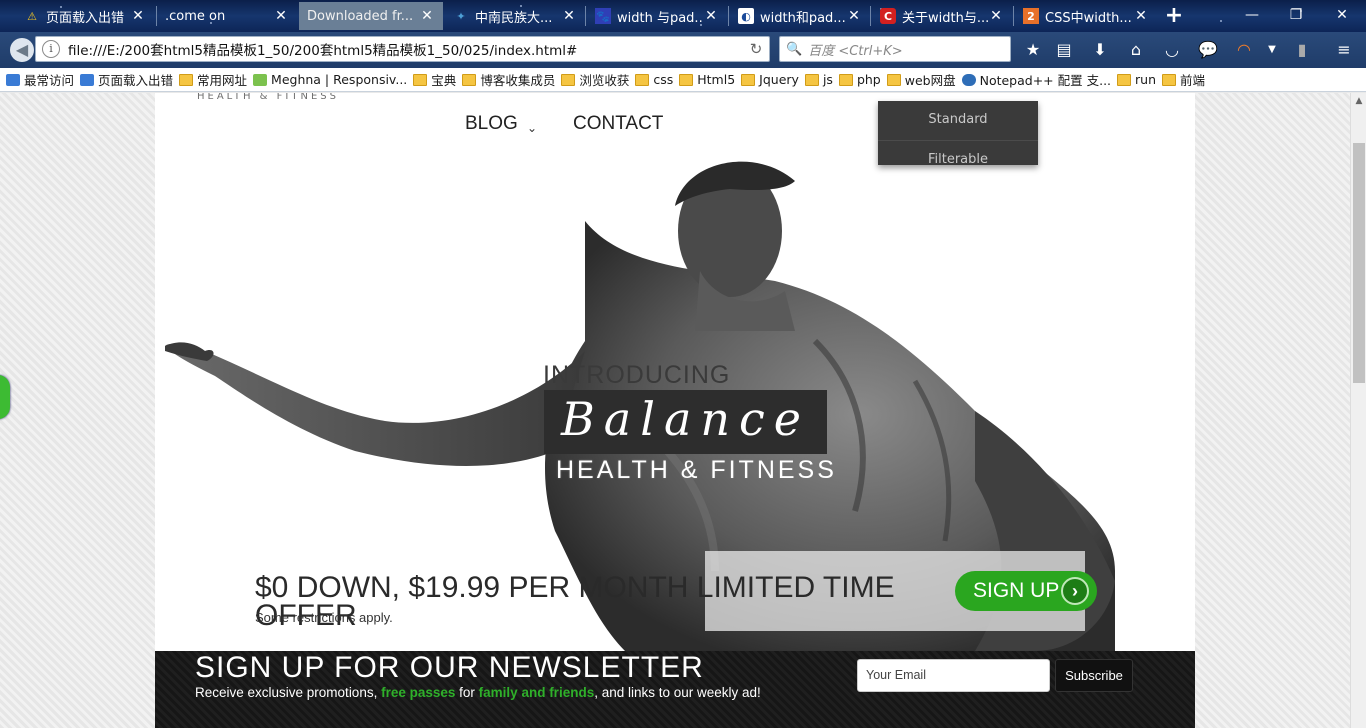 The image size is (1366, 728). Describe the element at coordinates (603, 16) in the screenshot. I see `paw-icon: 🐾` at that location.